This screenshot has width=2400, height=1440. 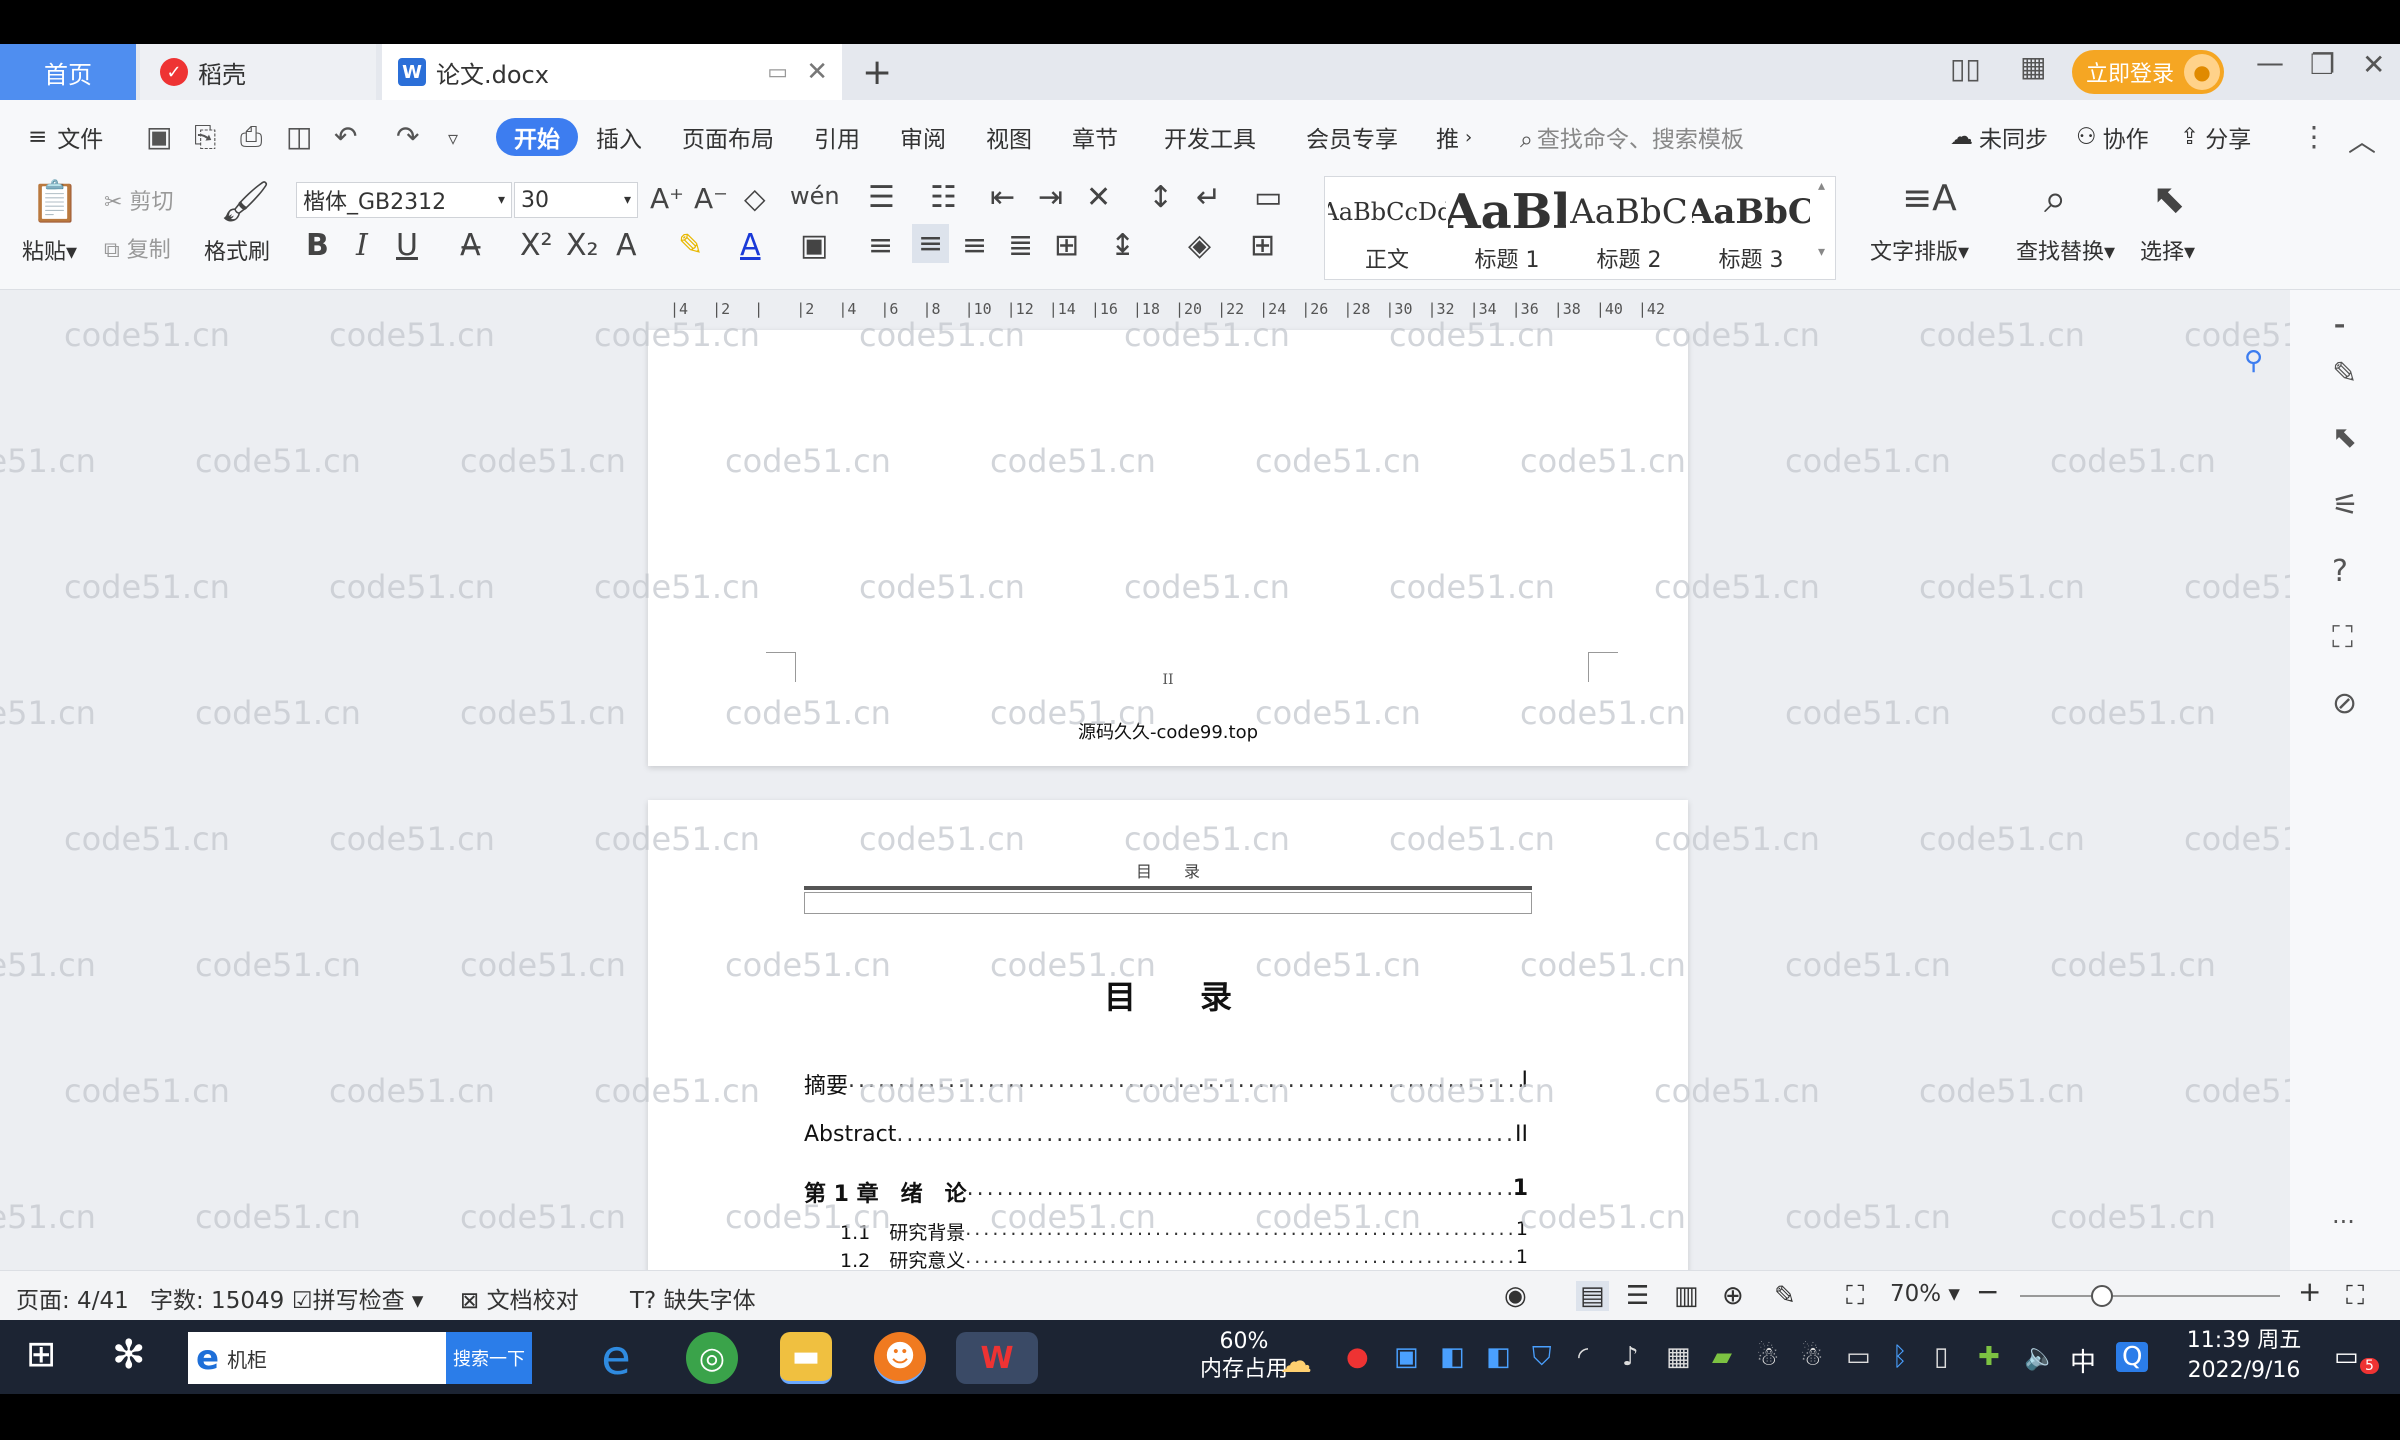 I want to click on highlight-icon: ✎, so click(x=690, y=245).